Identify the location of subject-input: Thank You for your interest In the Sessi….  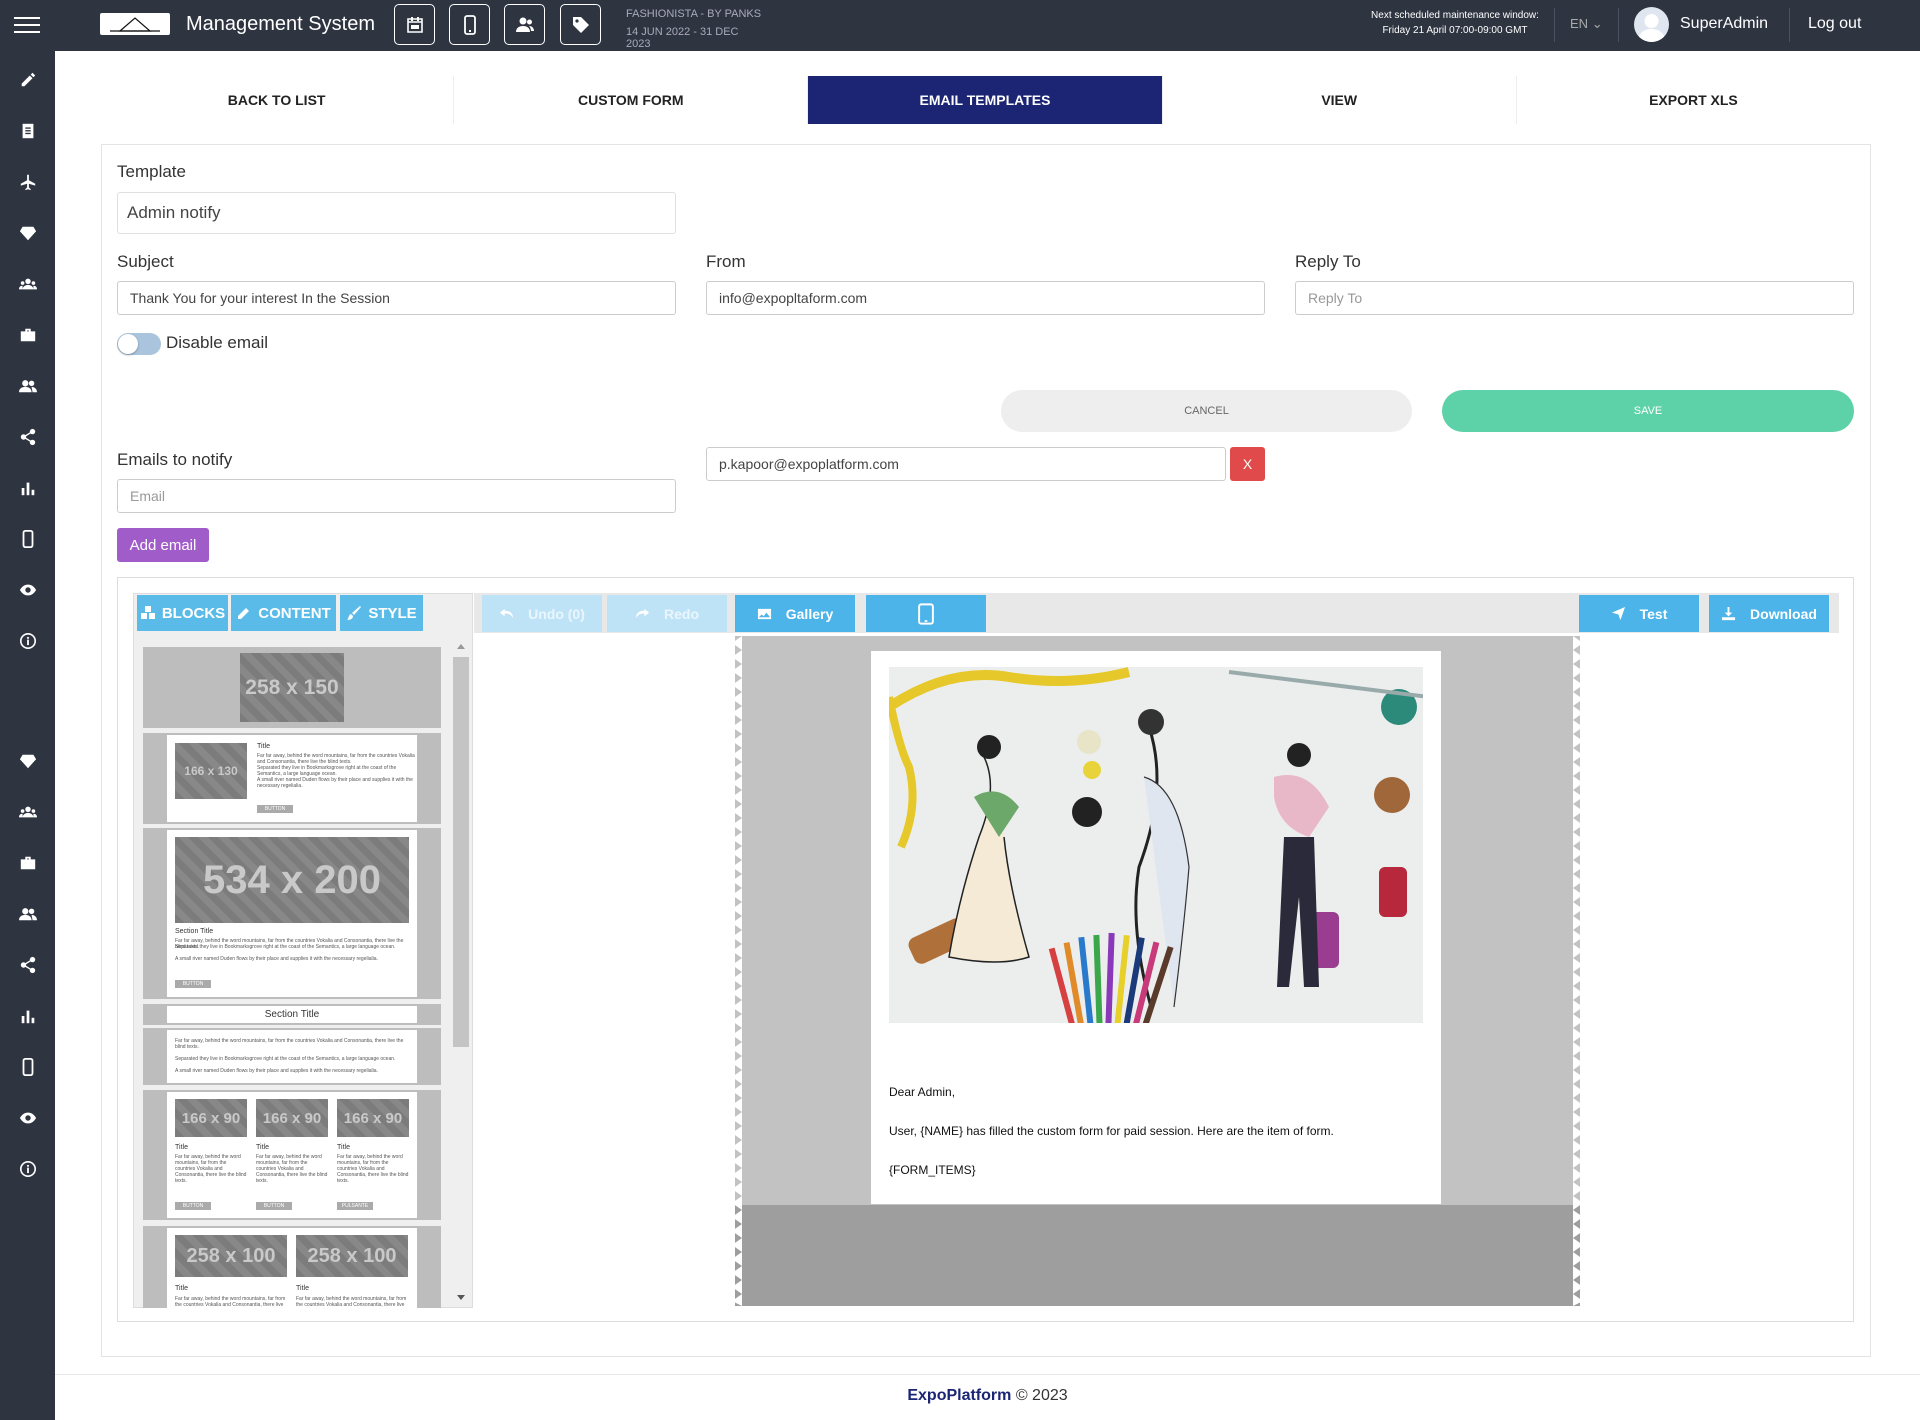
(396, 298).